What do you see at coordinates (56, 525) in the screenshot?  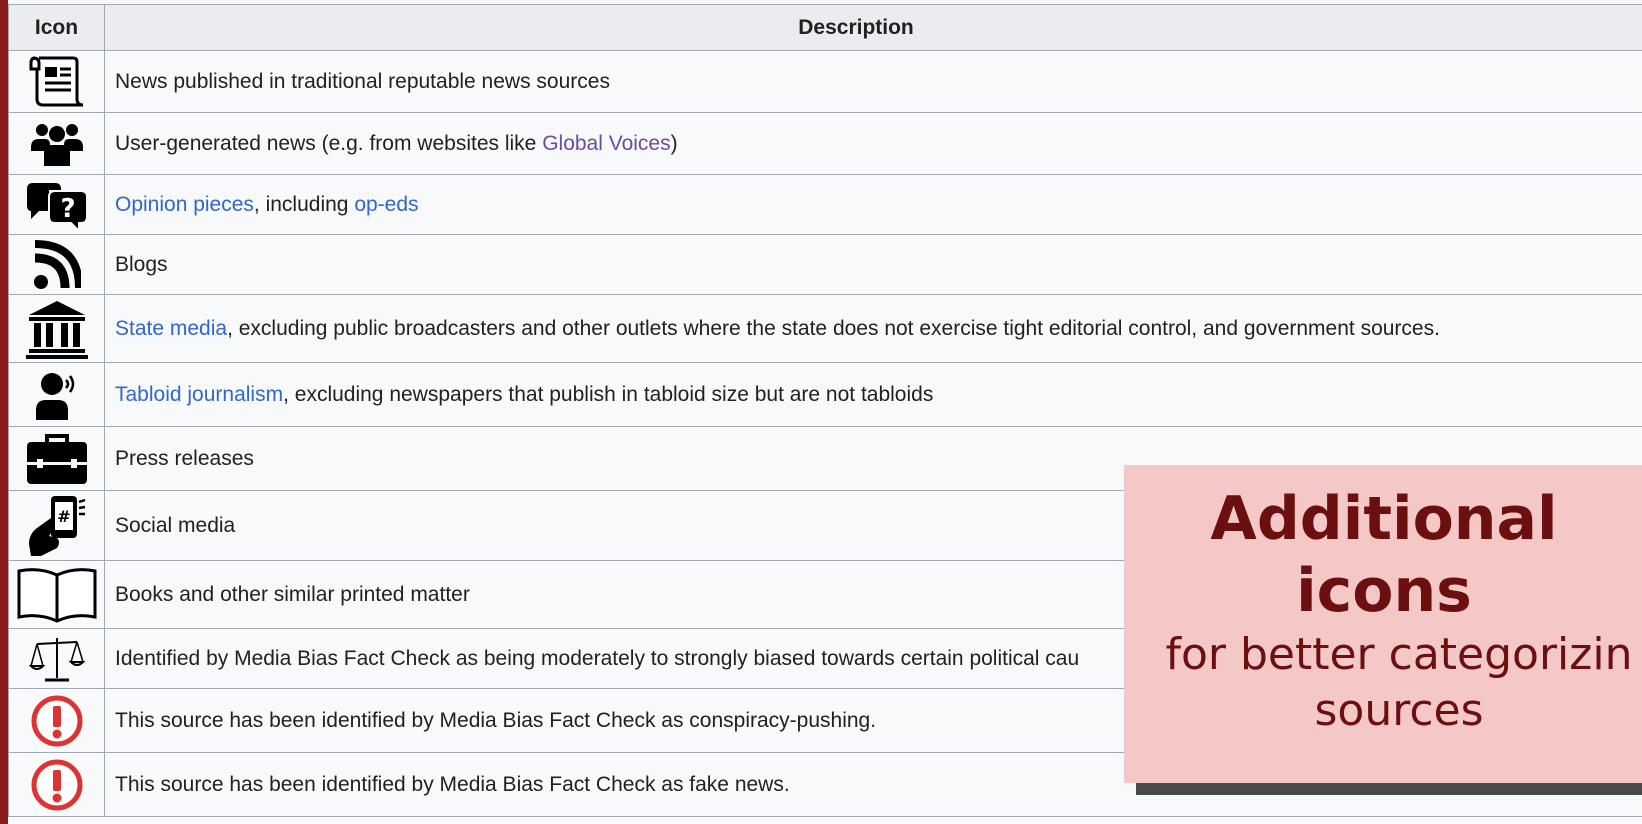 I see `phone-in-hand-icon: #` at bounding box center [56, 525].